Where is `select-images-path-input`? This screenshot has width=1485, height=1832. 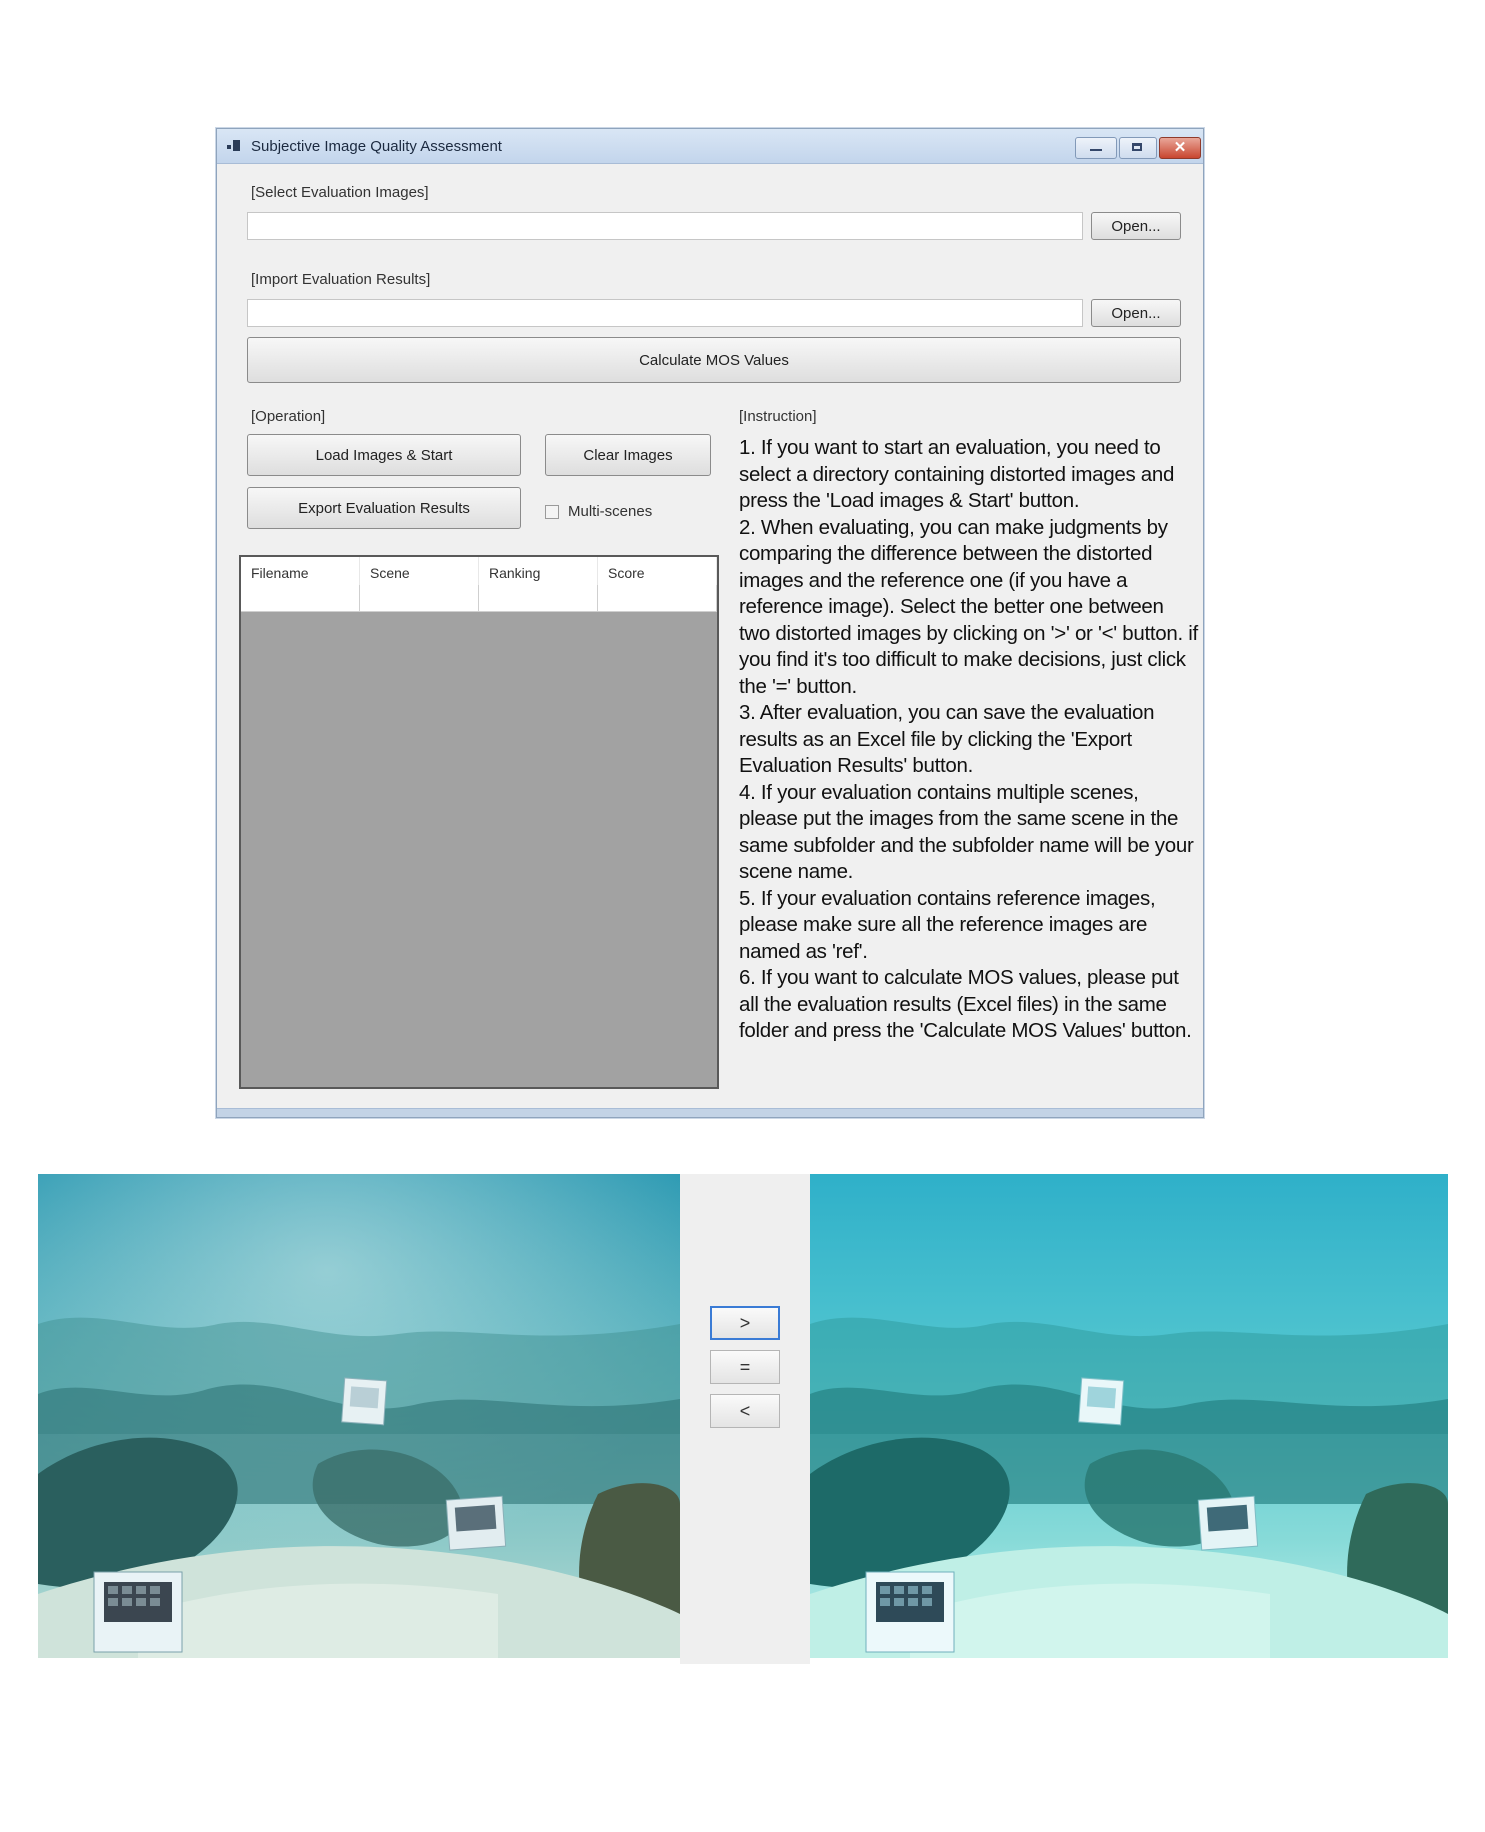 select-images-path-input is located at coordinates (665, 226).